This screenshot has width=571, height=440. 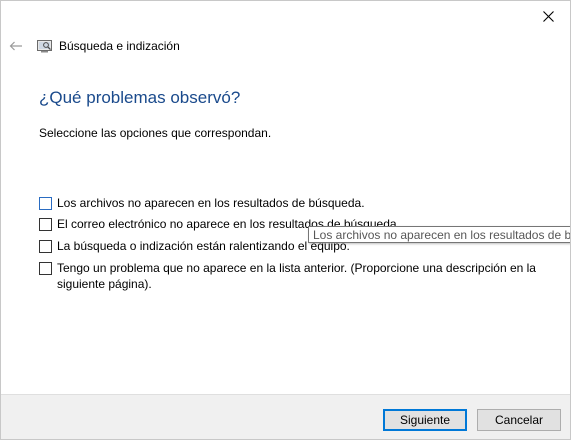 What do you see at coordinates (44, 46) in the screenshot?
I see `search-indexing-icon` at bounding box center [44, 46].